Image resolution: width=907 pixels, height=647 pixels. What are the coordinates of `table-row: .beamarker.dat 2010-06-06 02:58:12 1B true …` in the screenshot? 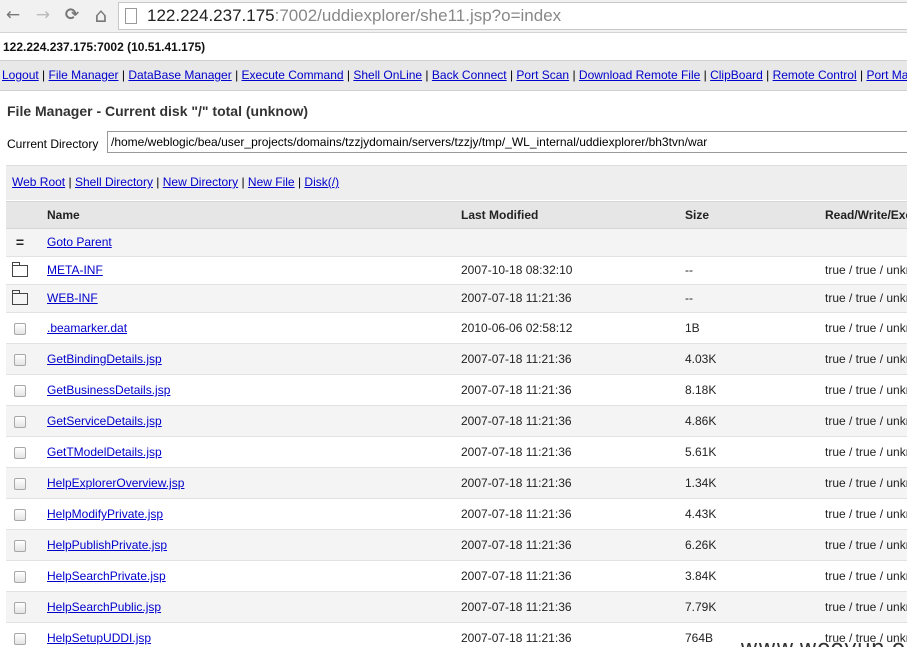 It's located at (456, 328).